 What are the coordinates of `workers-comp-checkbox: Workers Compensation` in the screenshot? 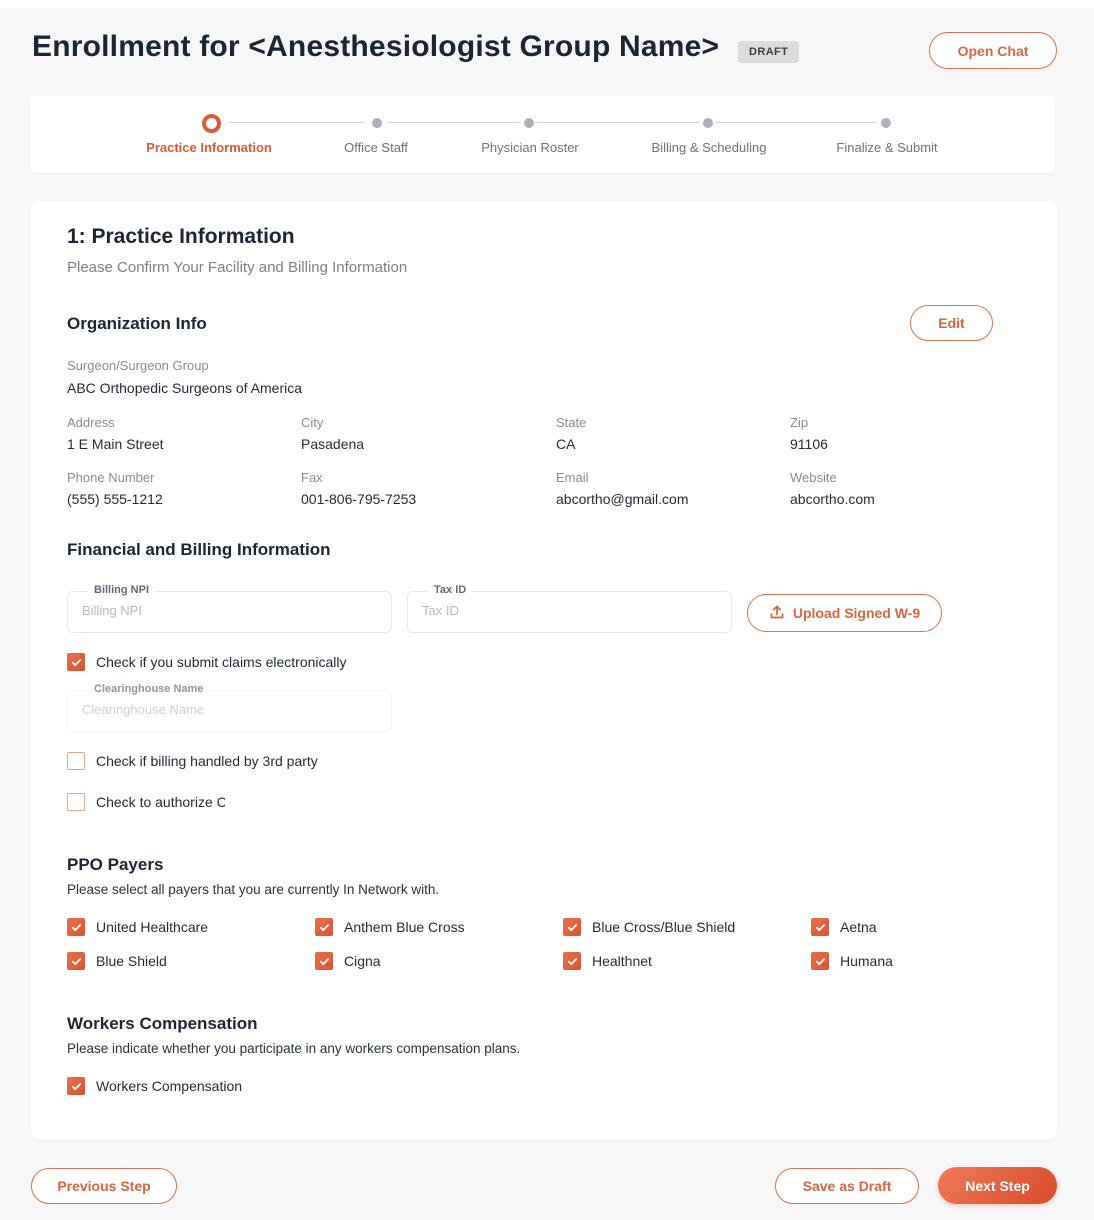 It's located at (154, 1086).